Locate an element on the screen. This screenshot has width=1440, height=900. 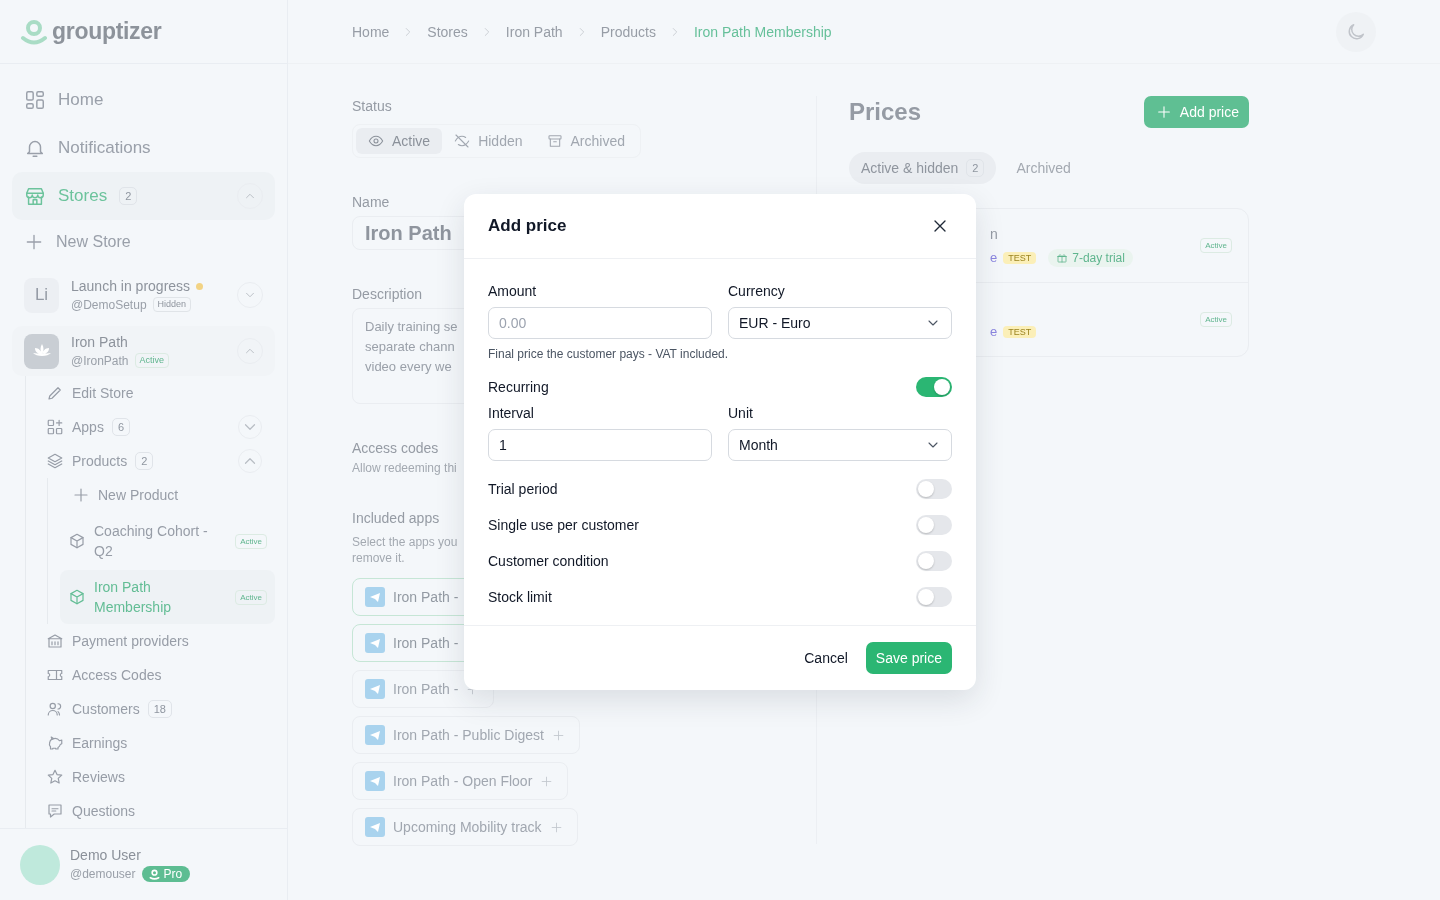
toggle-label: Stock limit is located at coordinates (520, 597).